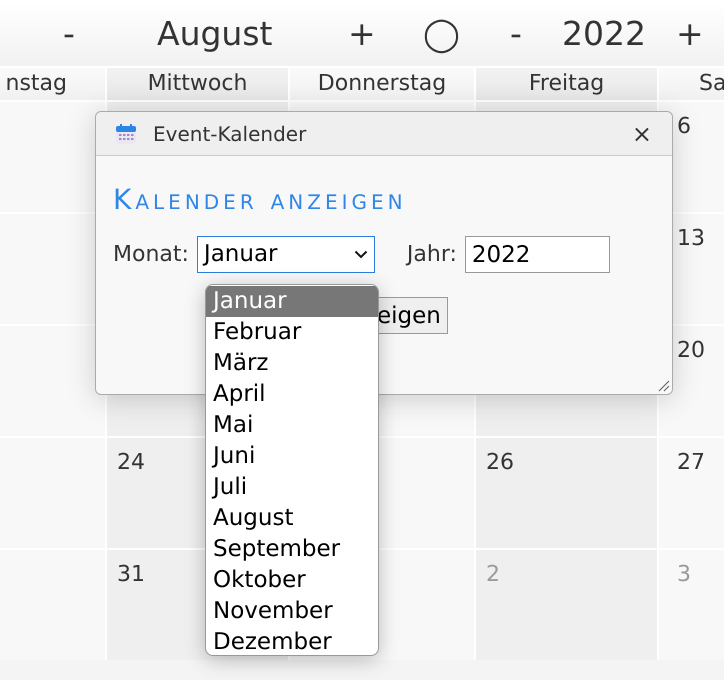 This screenshot has width=724, height=680. Describe the element at coordinates (292, 301) in the screenshot. I see `dropdown-option: Januar` at that location.